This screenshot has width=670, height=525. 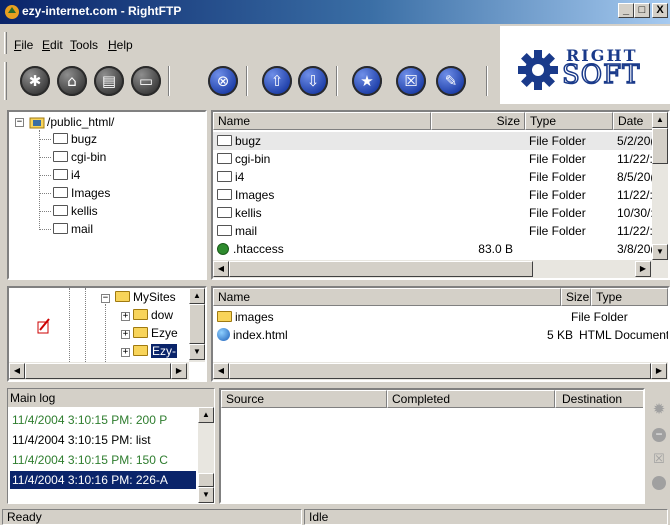 What do you see at coordinates (659, 435) in the screenshot?
I see `stop-icon: −` at bounding box center [659, 435].